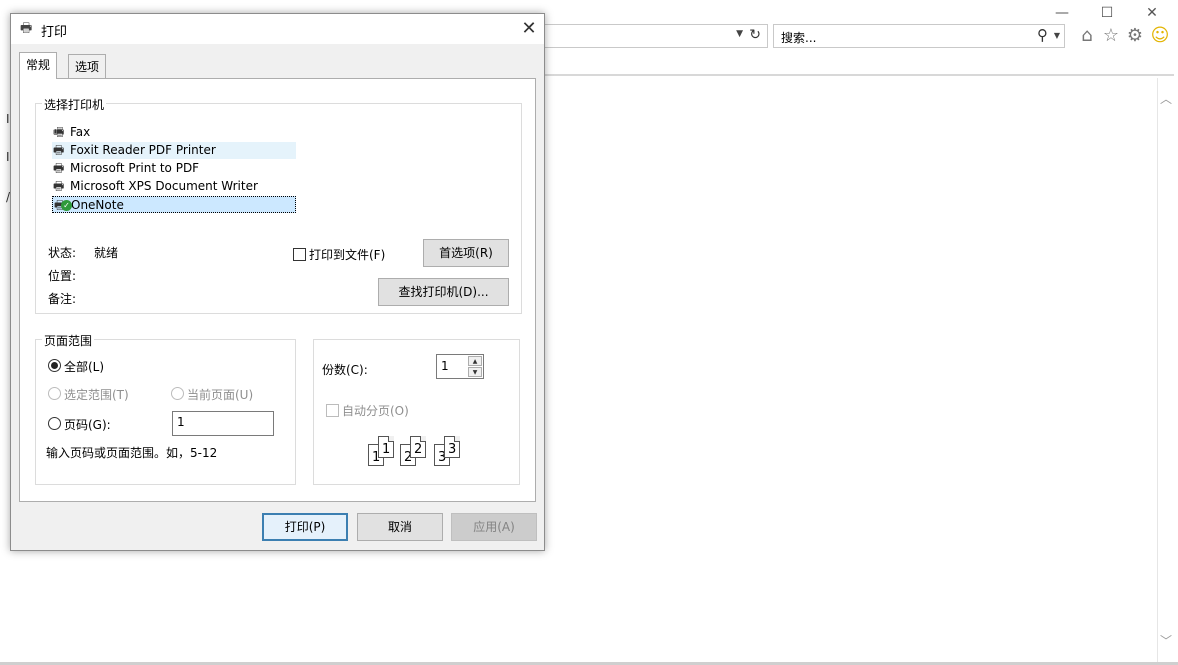 The image size is (1178, 665). I want to click on preferences-button: 首选项(R), so click(466, 253).